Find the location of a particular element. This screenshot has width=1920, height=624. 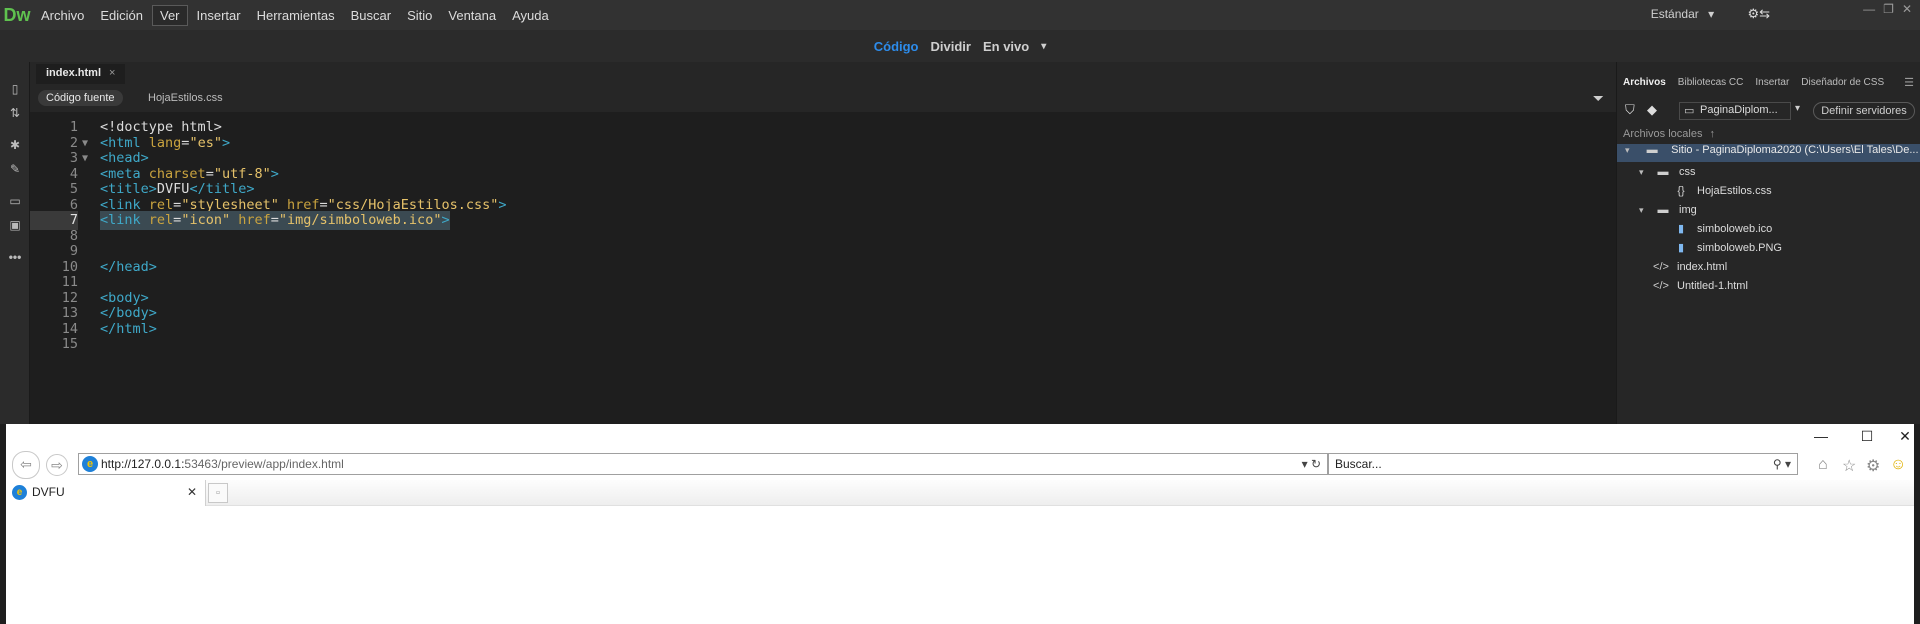

refresh-icon: ↻ is located at coordinates (1316, 464).